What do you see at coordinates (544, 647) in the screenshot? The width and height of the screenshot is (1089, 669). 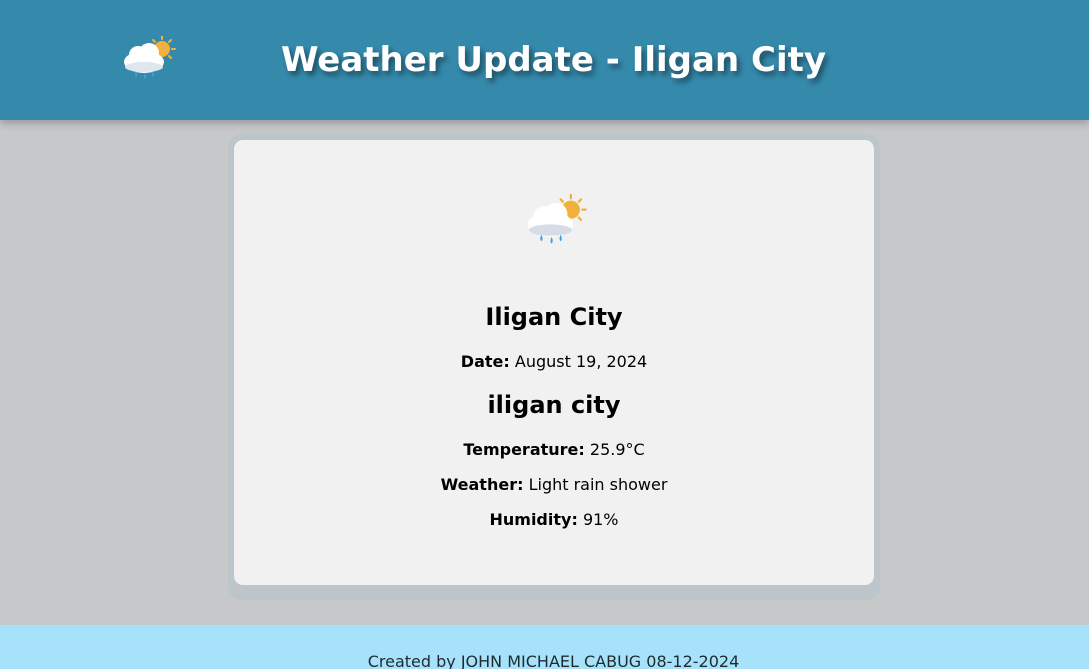 I see `page-footer: Created by JOHN MICHAEL CABUG 08-12-2024` at bounding box center [544, 647].